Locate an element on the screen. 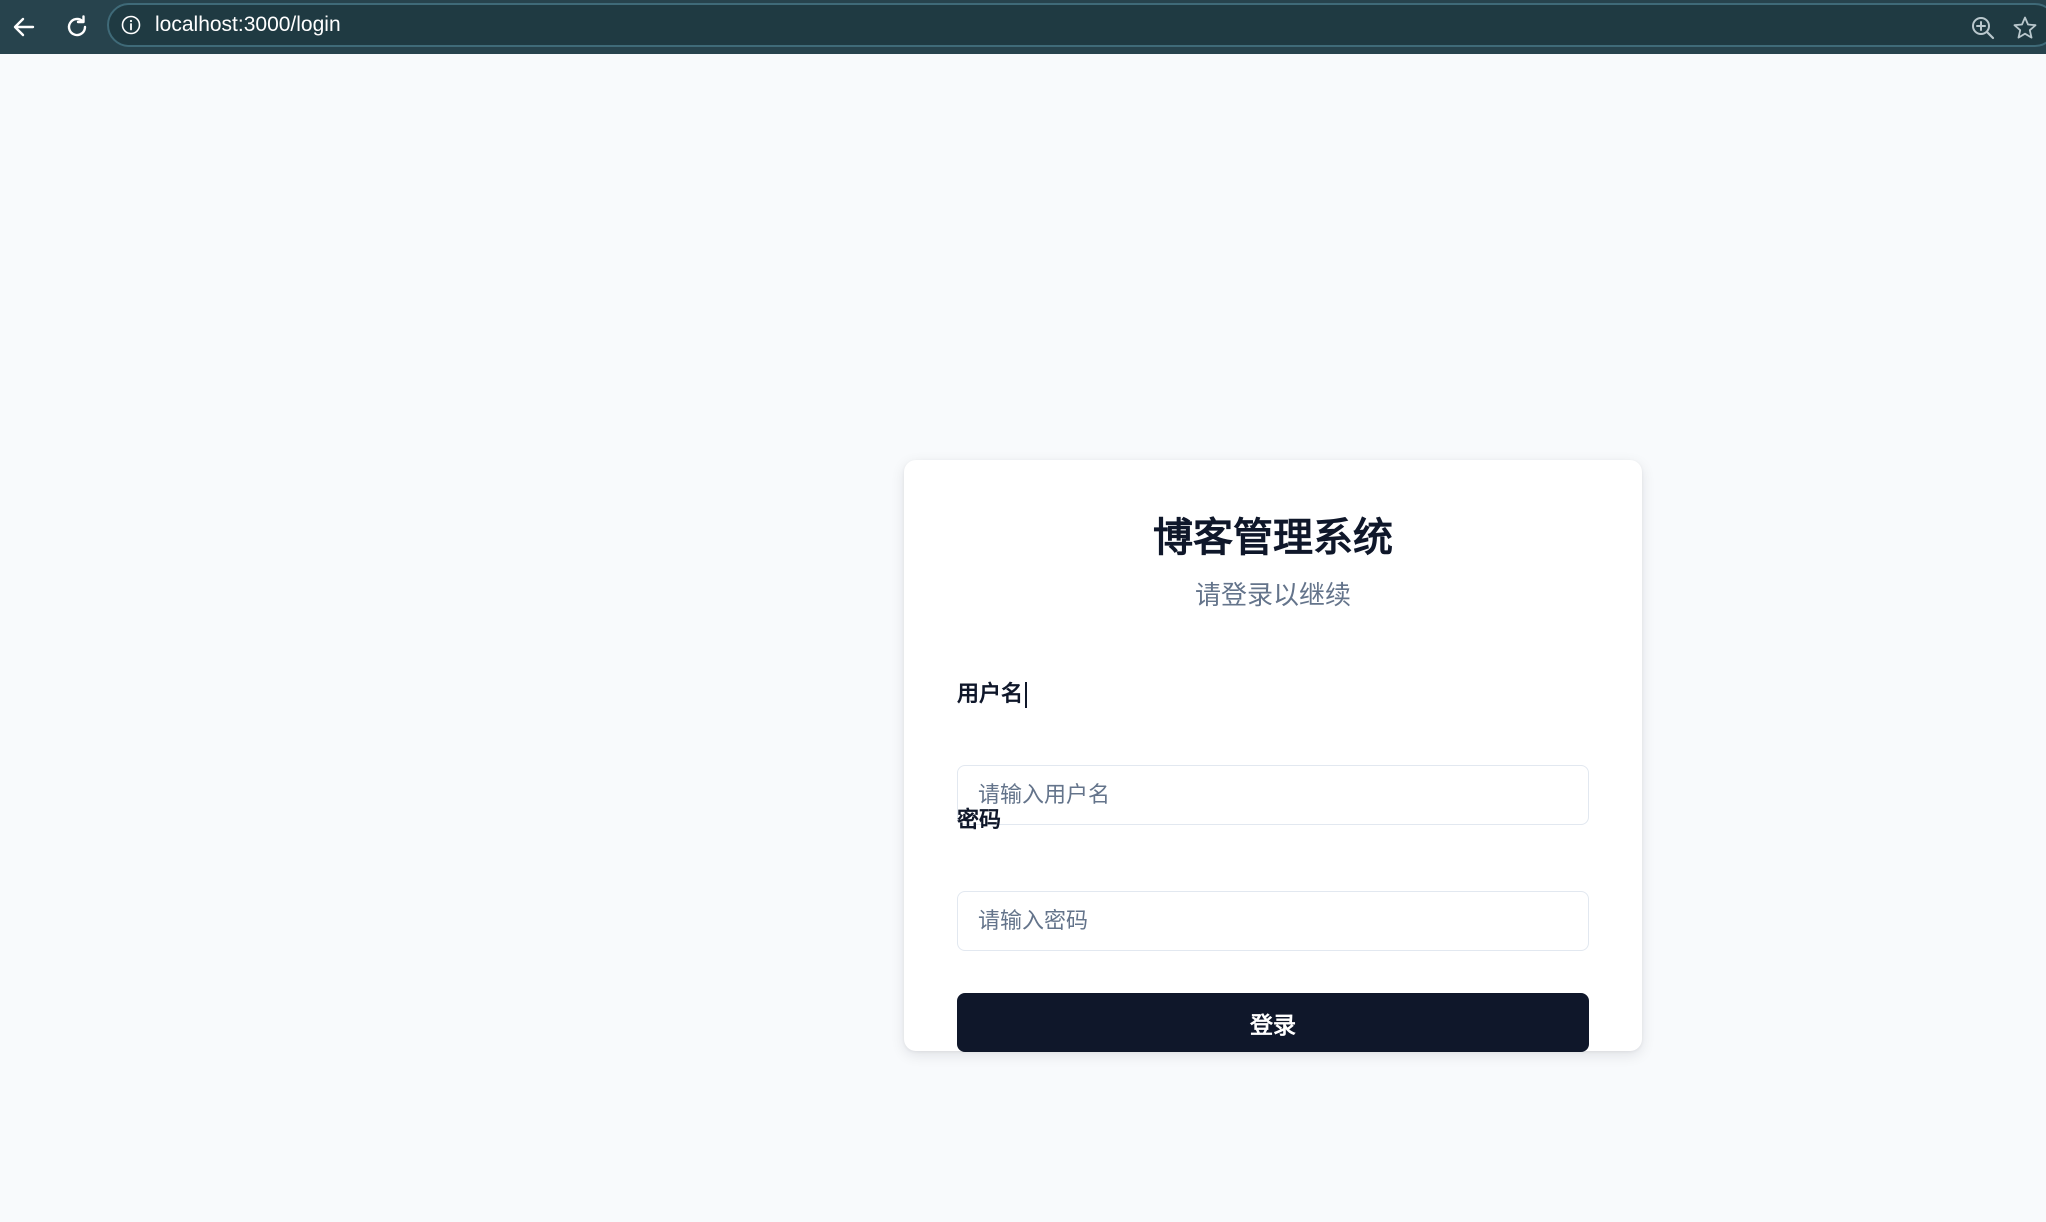 This screenshot has height=1222, width=2046. username-label-row: 用户名 is located at coordinates (992, 695).